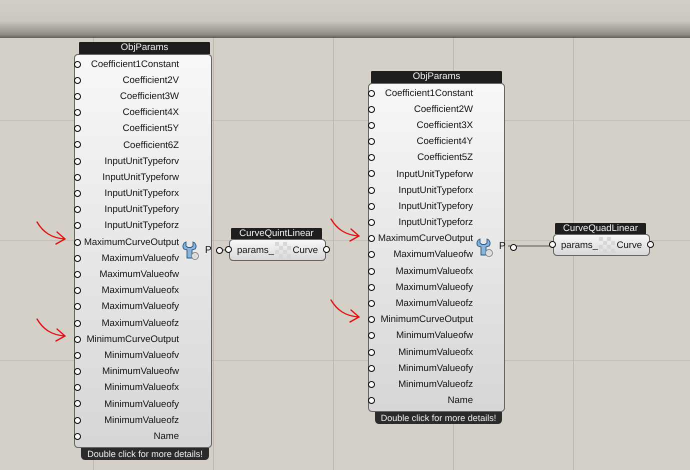  I want to click on input-label: Coefficient4X, so click(150, 112).